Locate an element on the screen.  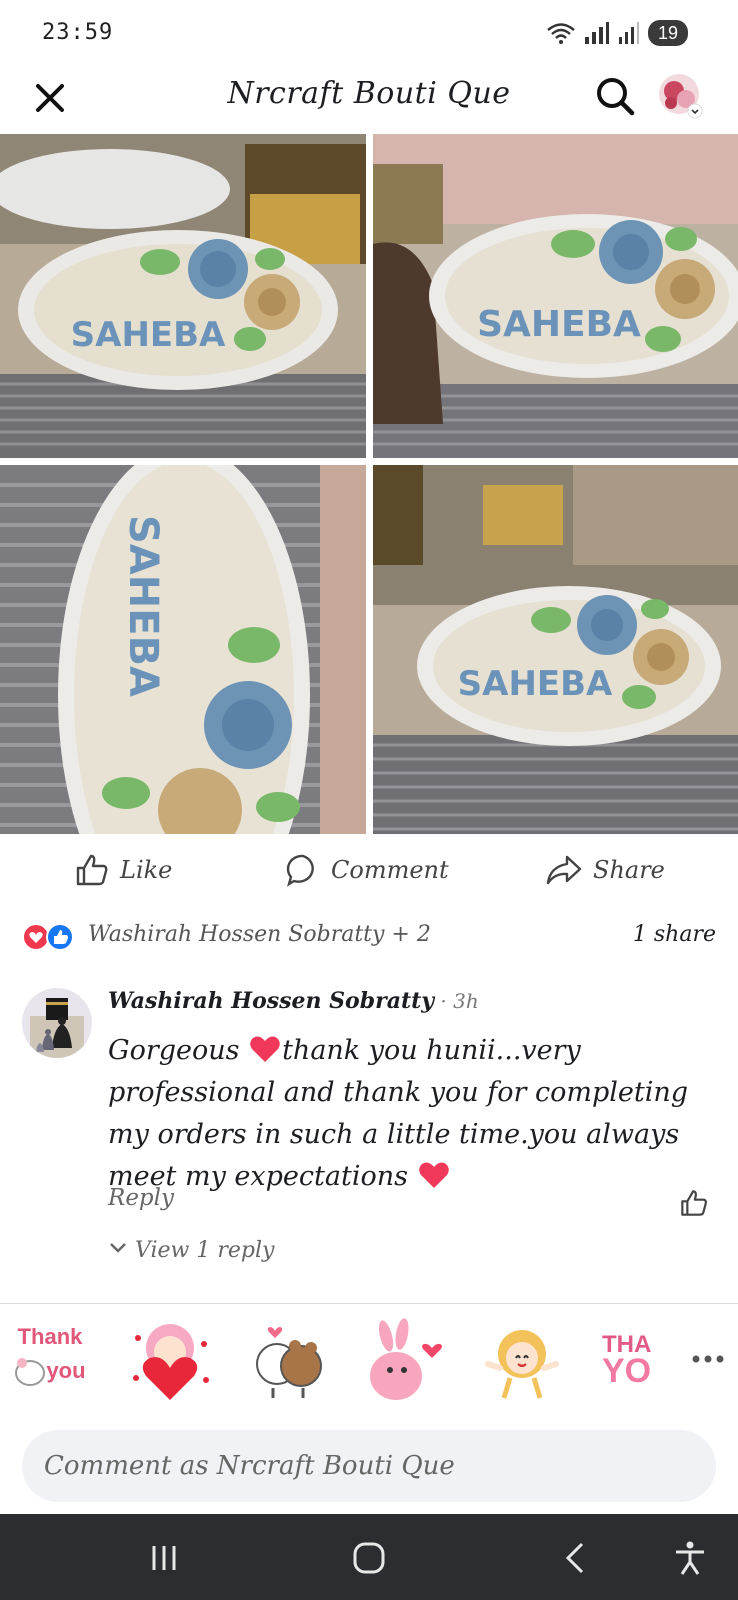
like-button: Like is located at coordinates (123, 870).